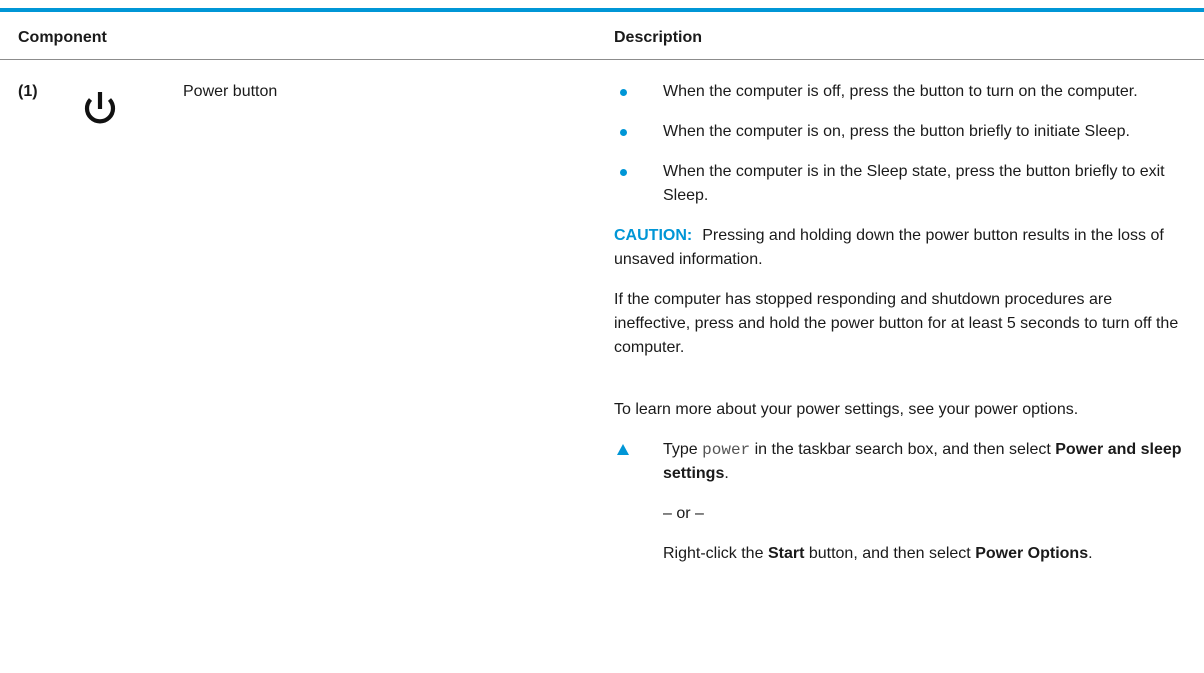  Describe the element at coordinates (100, 108) in the screenshot. I see `power-icon` at that location.